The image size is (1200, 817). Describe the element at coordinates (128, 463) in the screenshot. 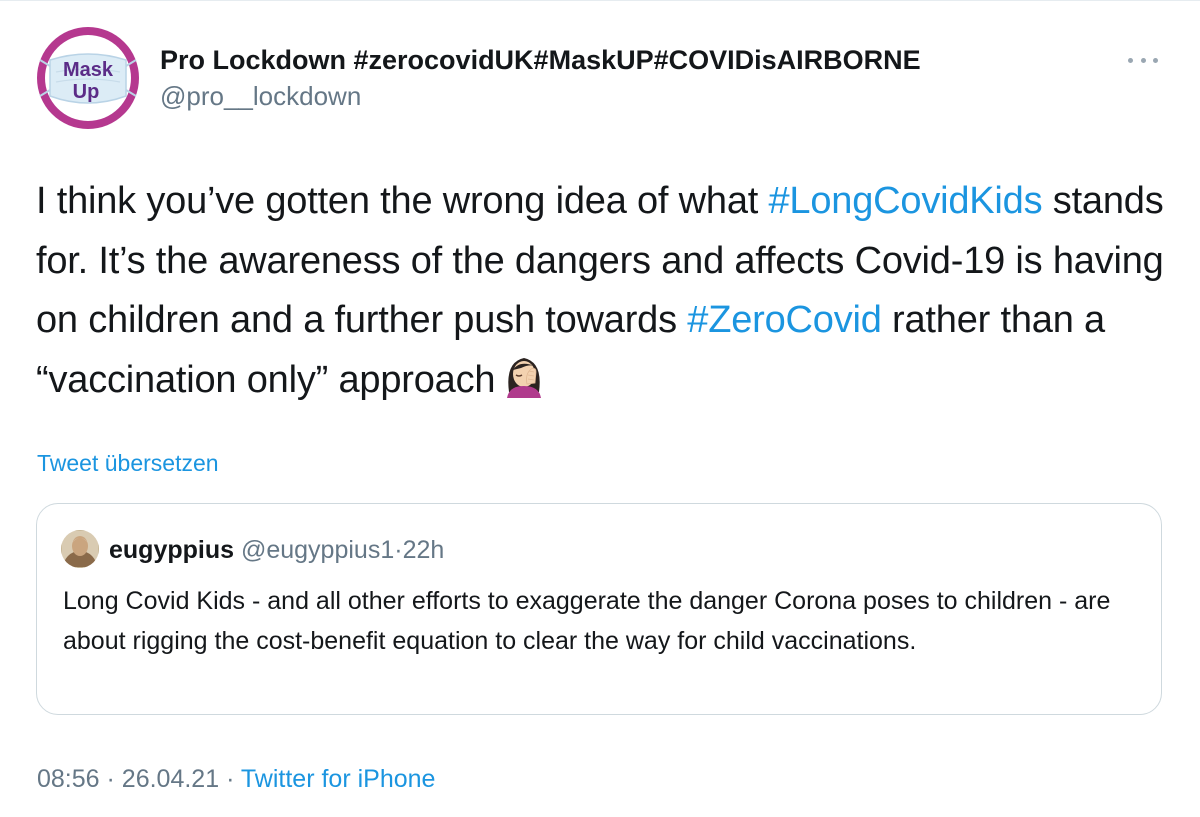

I see `translate-tweet-link: Tweet übersetzen` at that location.